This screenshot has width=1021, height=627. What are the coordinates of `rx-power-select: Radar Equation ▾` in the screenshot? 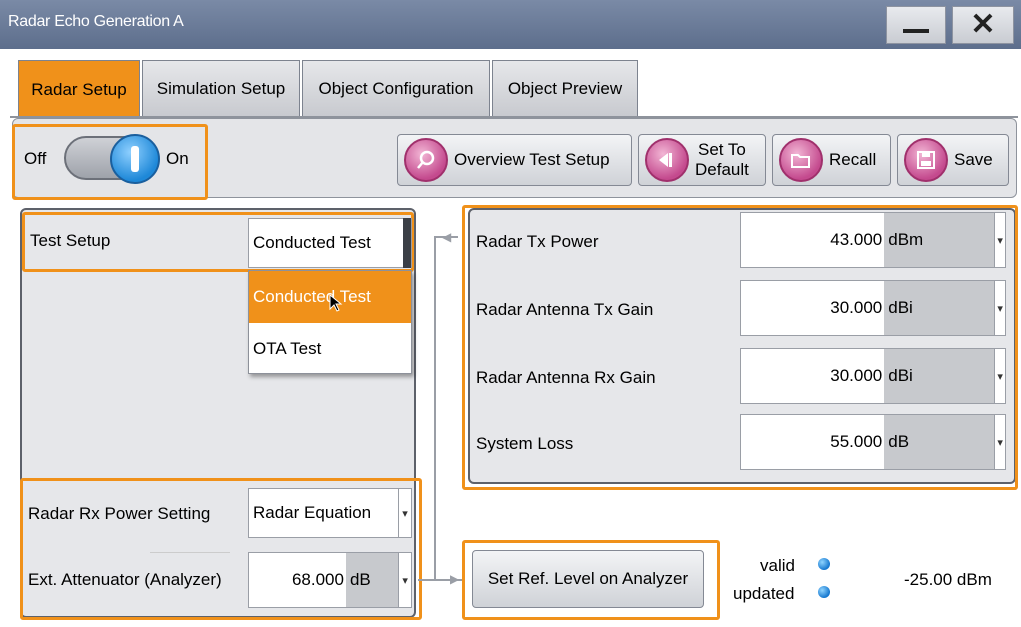 It's located at (330, 513).